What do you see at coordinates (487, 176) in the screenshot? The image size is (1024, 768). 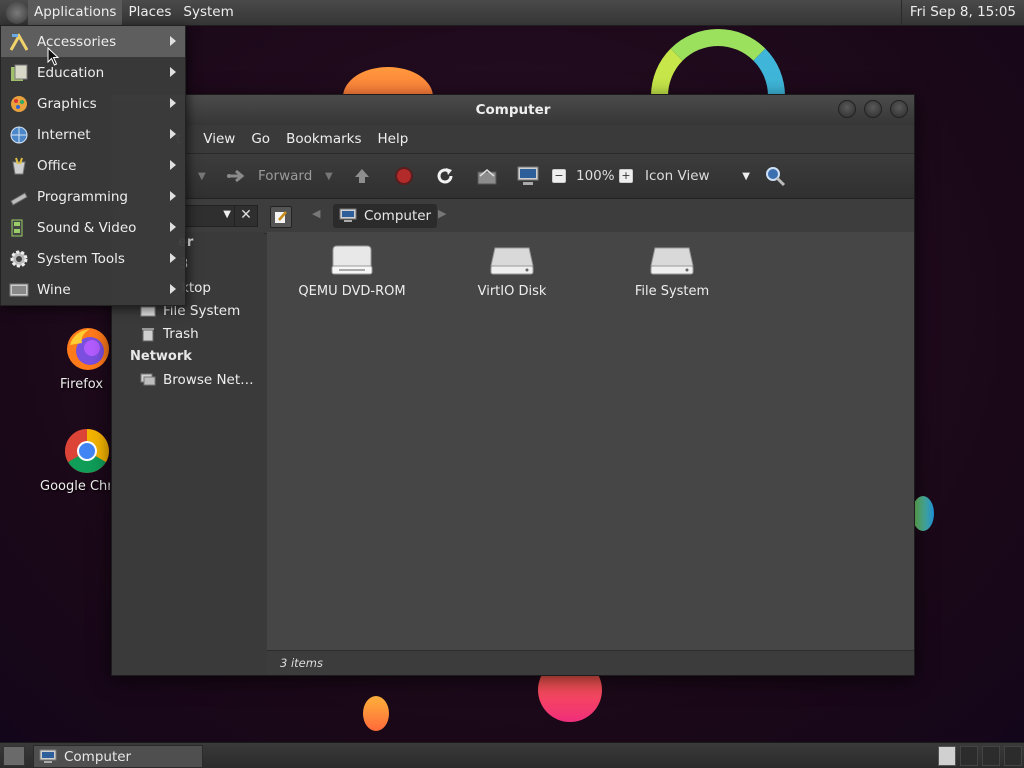 I see `home-button` at bounding box center [487, 176].